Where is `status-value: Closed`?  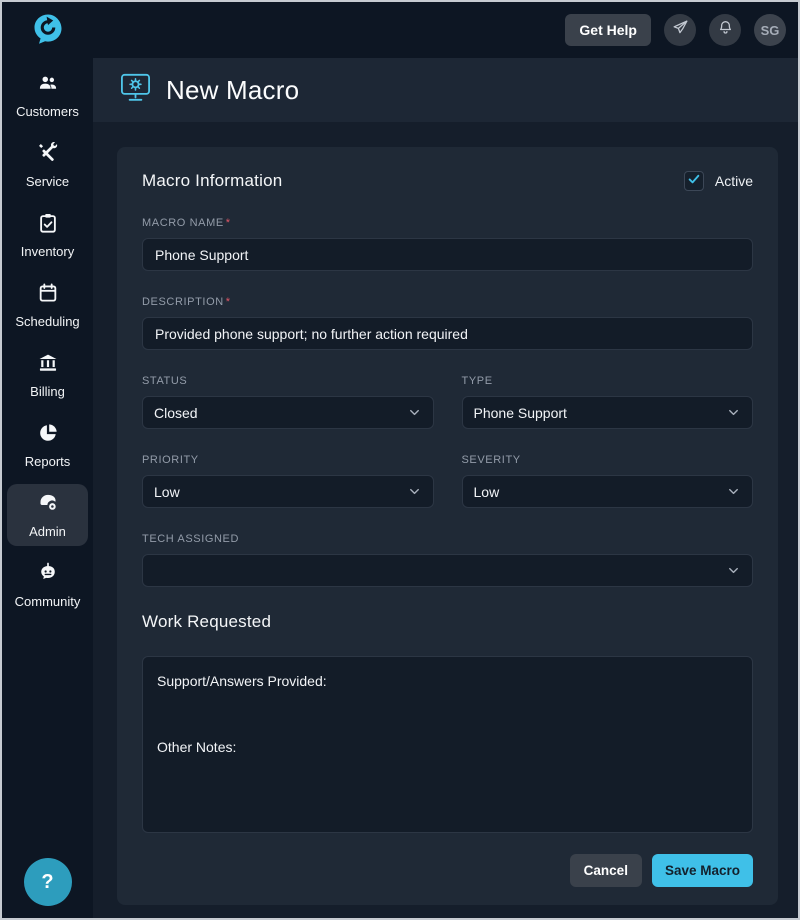 status-value: Closed is located at coordinates (176, 412).